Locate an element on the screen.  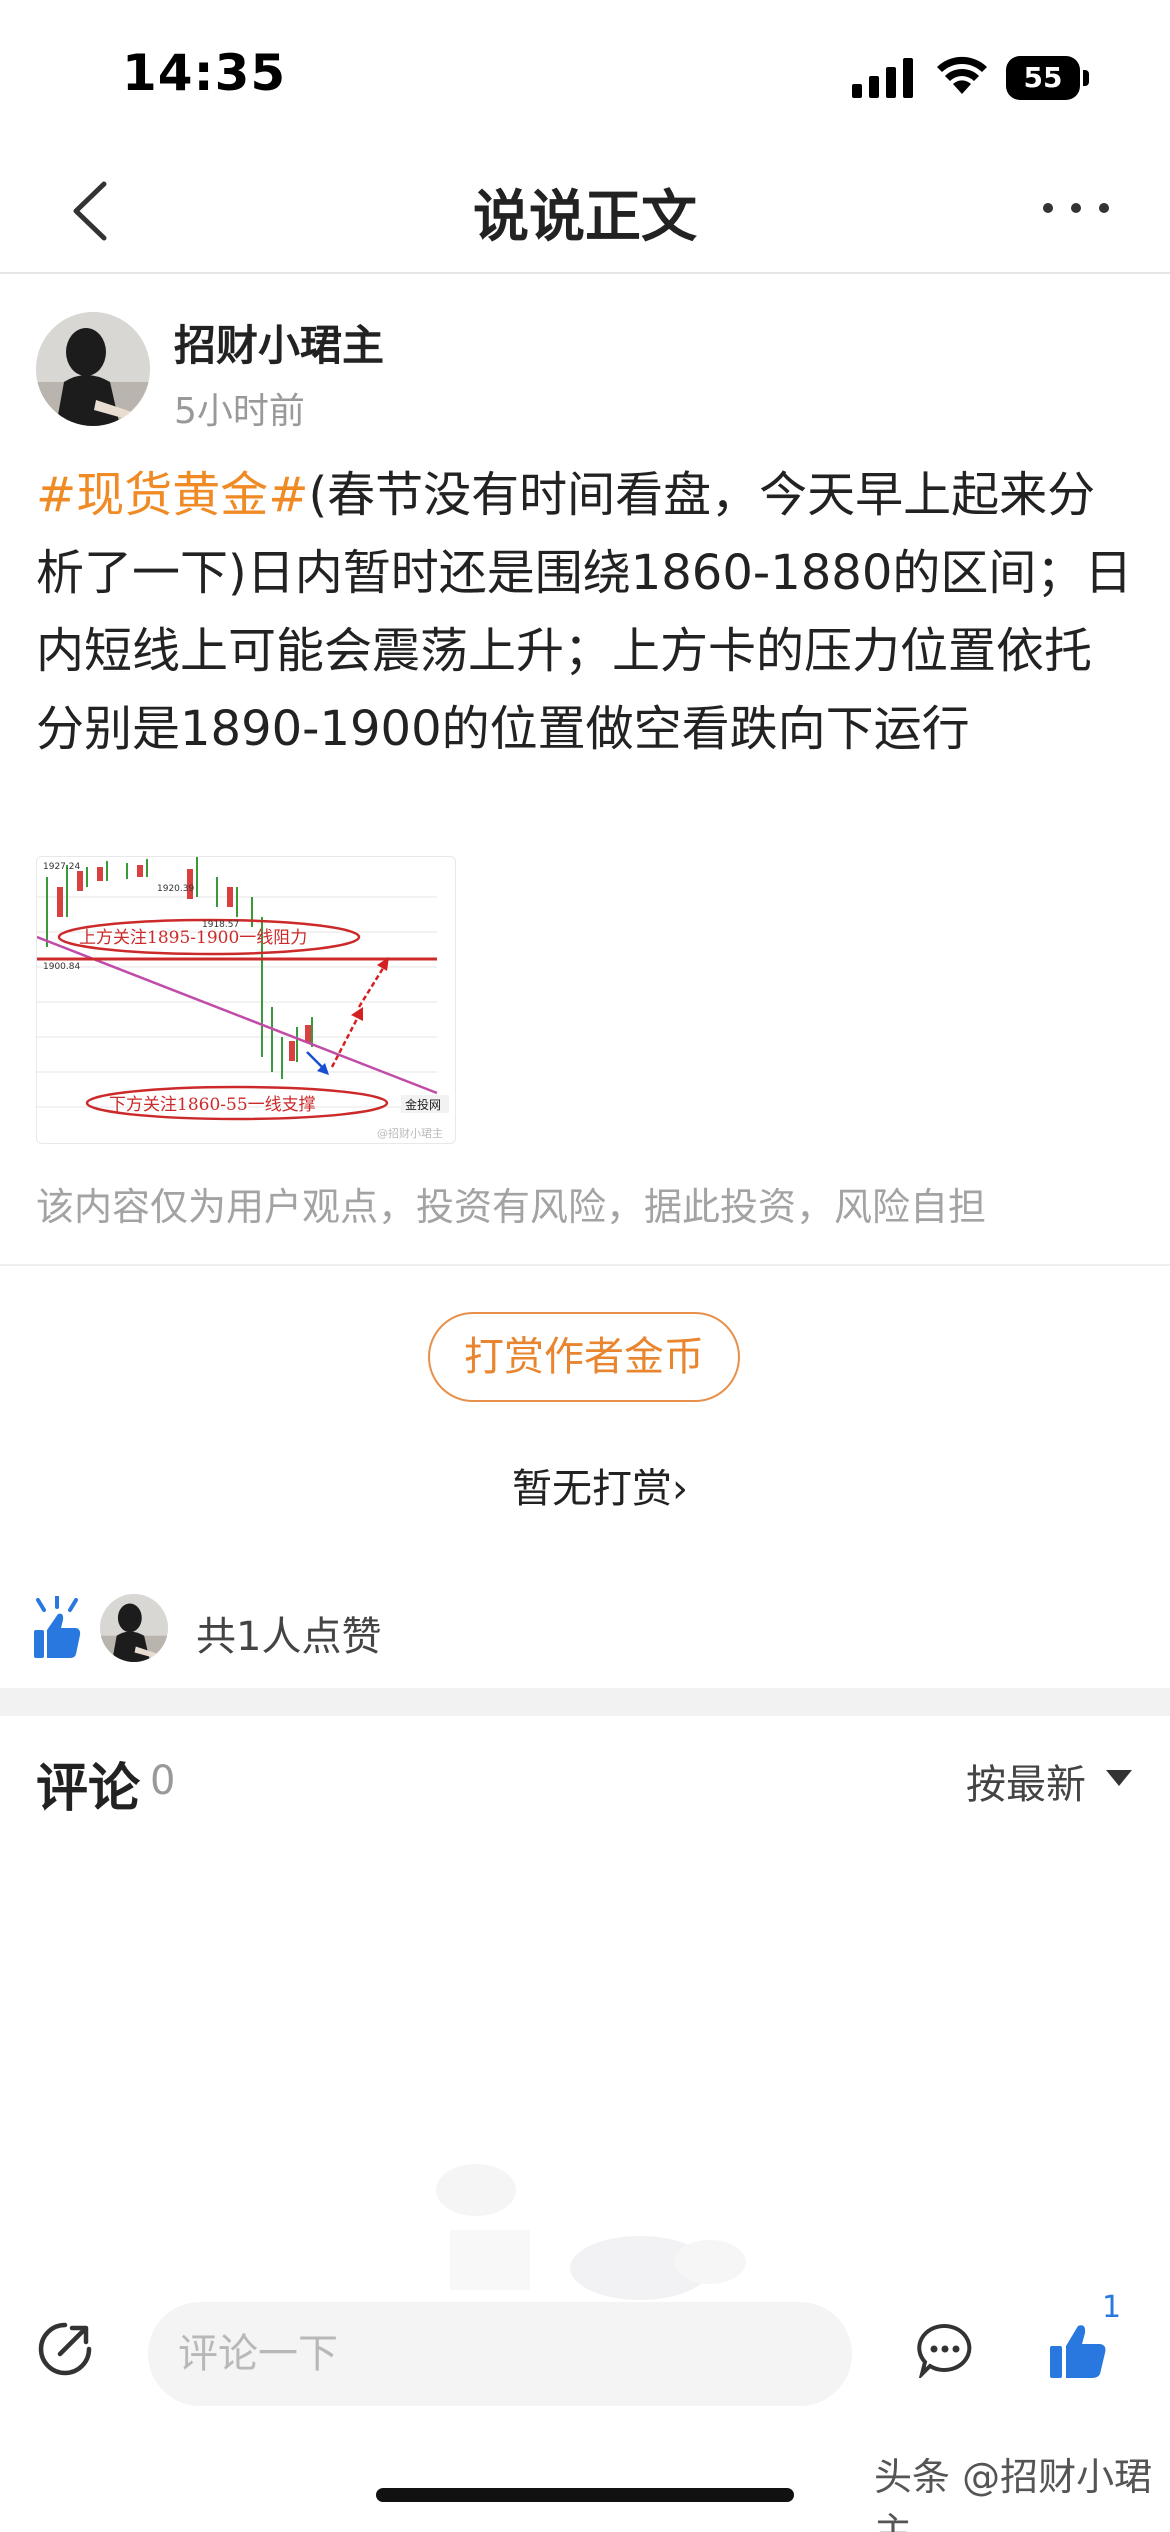
thumb-up-icon is located at coordinates (1078, 2350).